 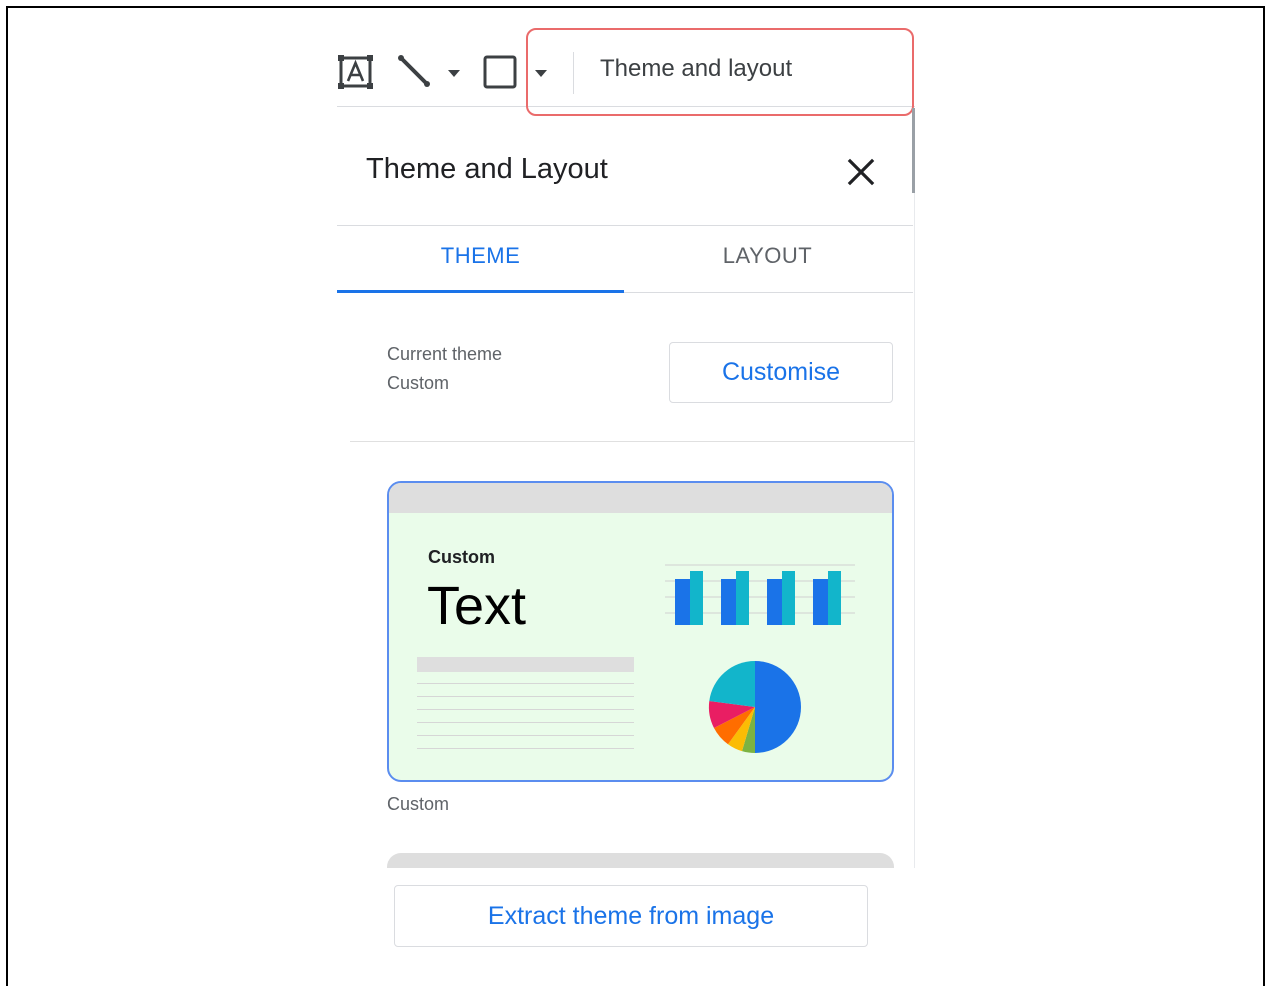 I want to click on pie-chart-icon, so click(x=755, y=709).